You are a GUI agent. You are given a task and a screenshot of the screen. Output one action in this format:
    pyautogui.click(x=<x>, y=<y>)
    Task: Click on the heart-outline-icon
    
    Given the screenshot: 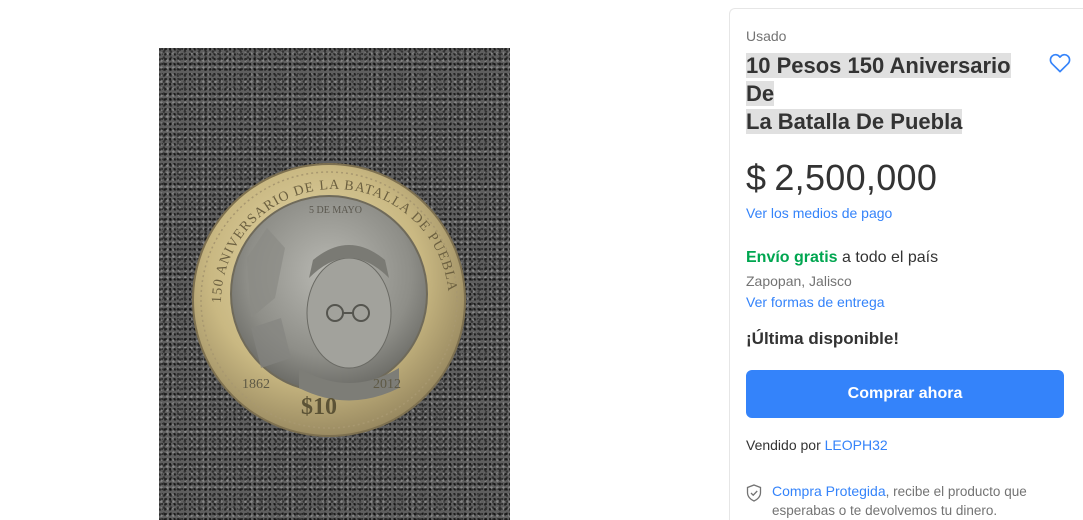 What is the action you would take?
    pyautogui.click(x=1060, y=63)
    